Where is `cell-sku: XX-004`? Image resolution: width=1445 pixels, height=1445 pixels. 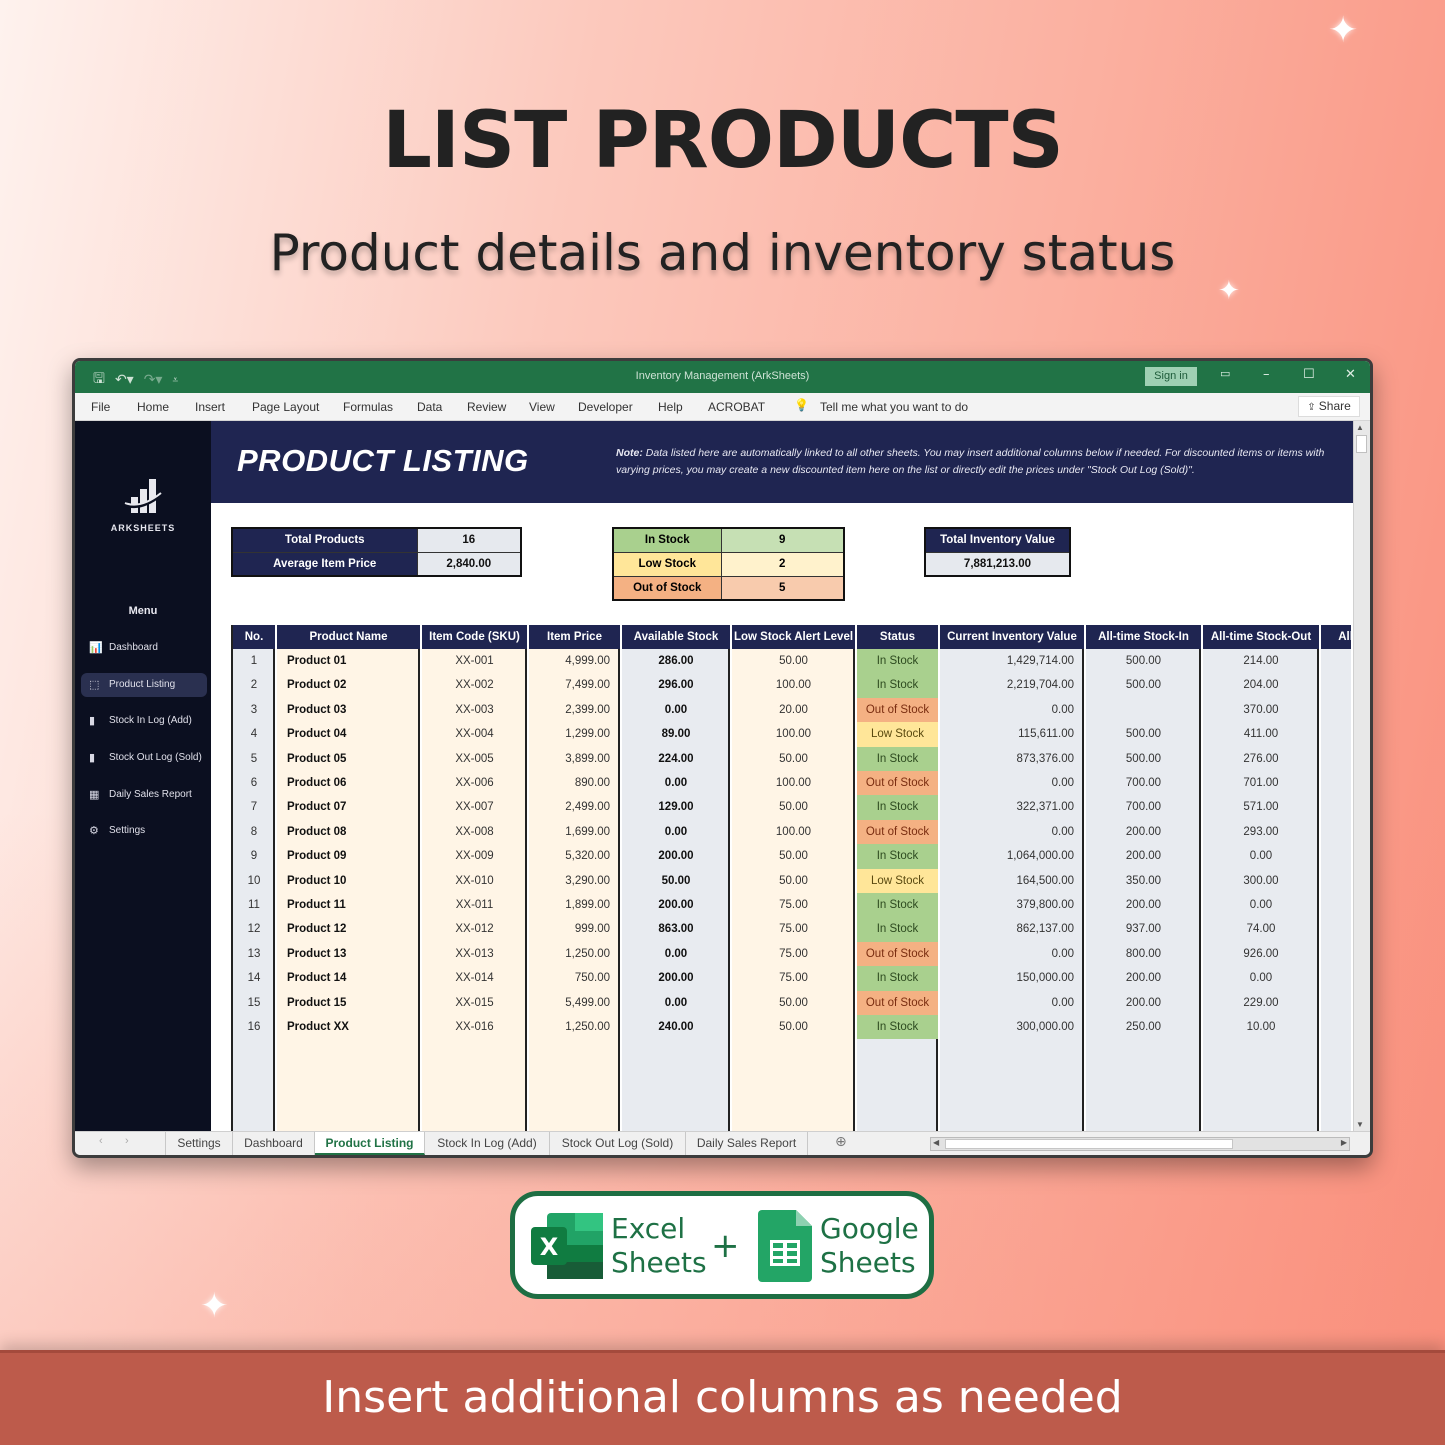 cell-sku: XX-004 is located at coordinates (474, 734).